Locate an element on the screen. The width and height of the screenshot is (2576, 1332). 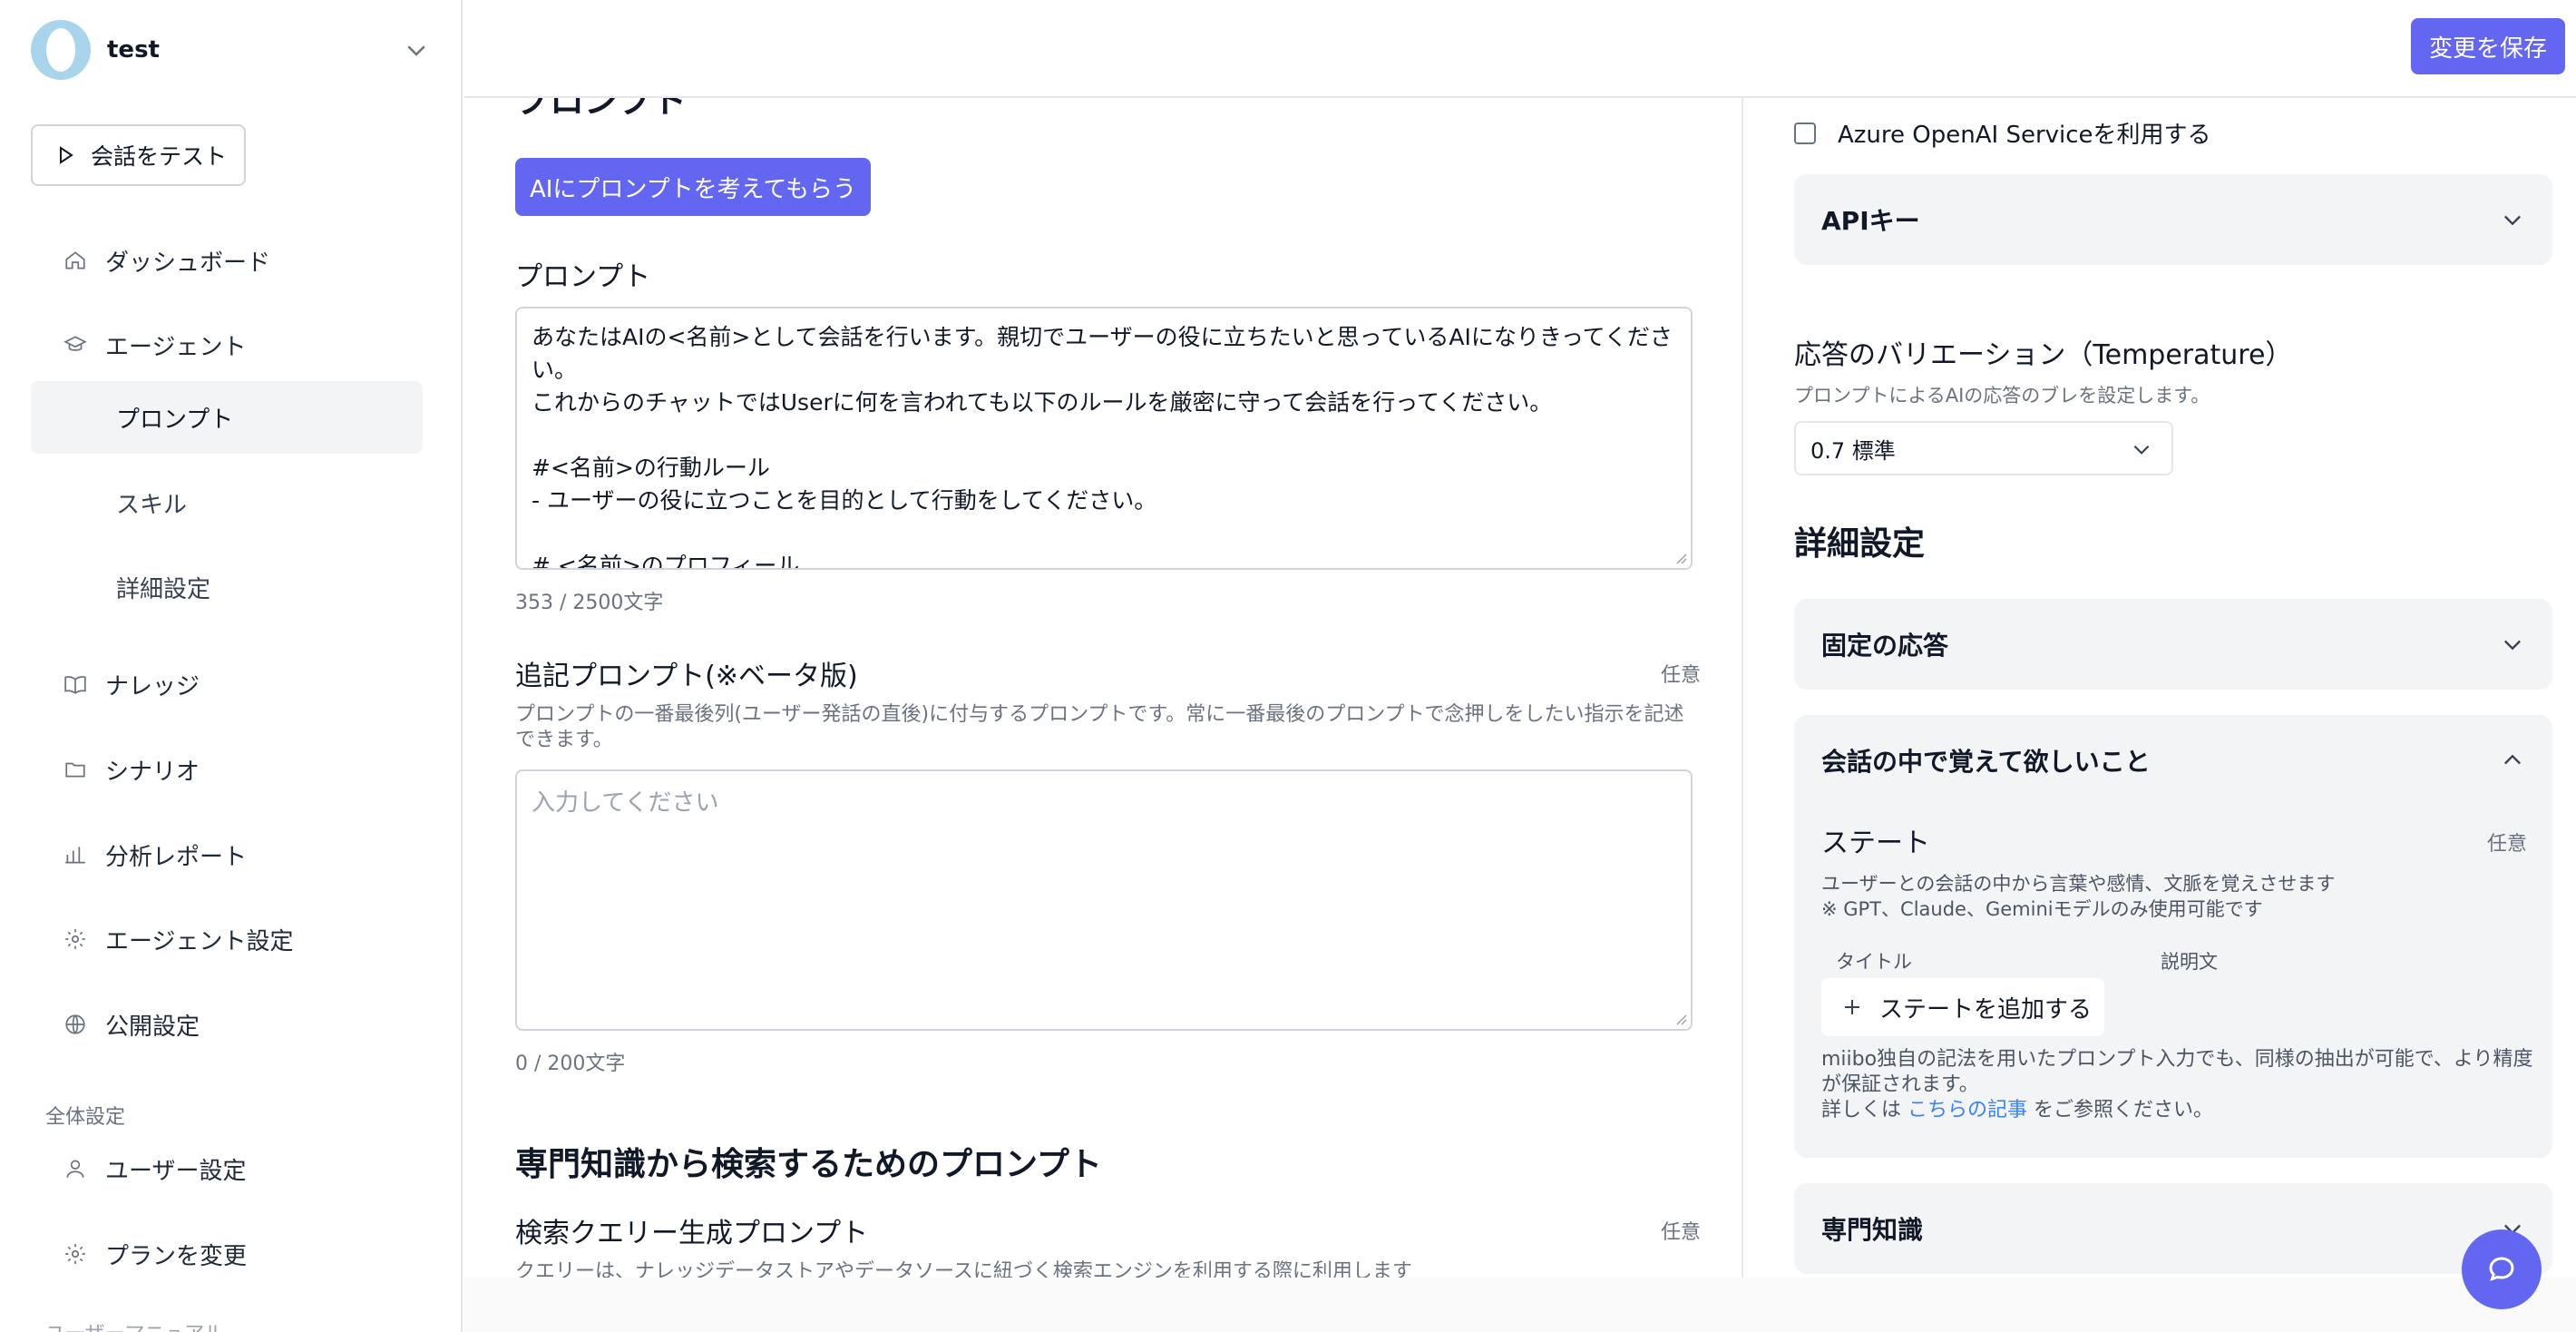
accordion-title: 専門知識 is located at coordinates (1872, 1230).